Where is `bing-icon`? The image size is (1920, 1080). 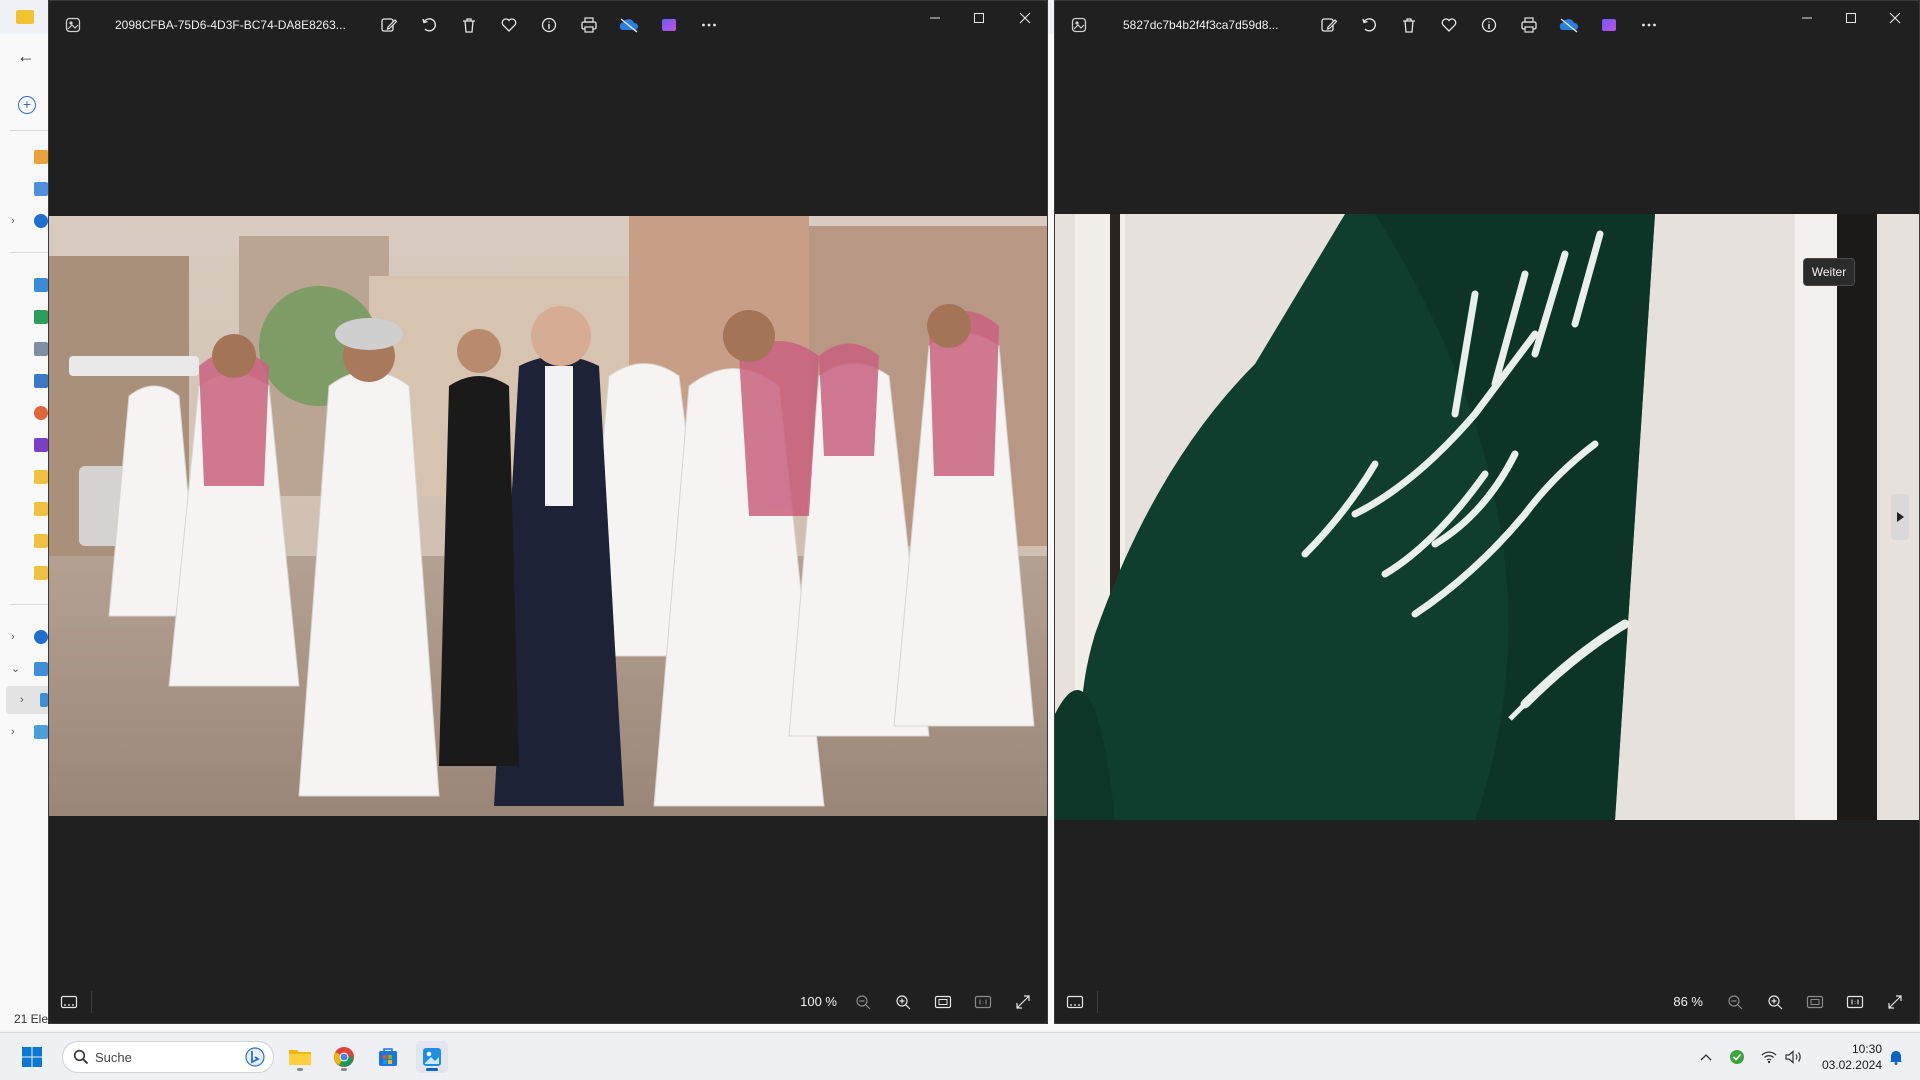 bing-icon is located at coordinates (255, 1058).